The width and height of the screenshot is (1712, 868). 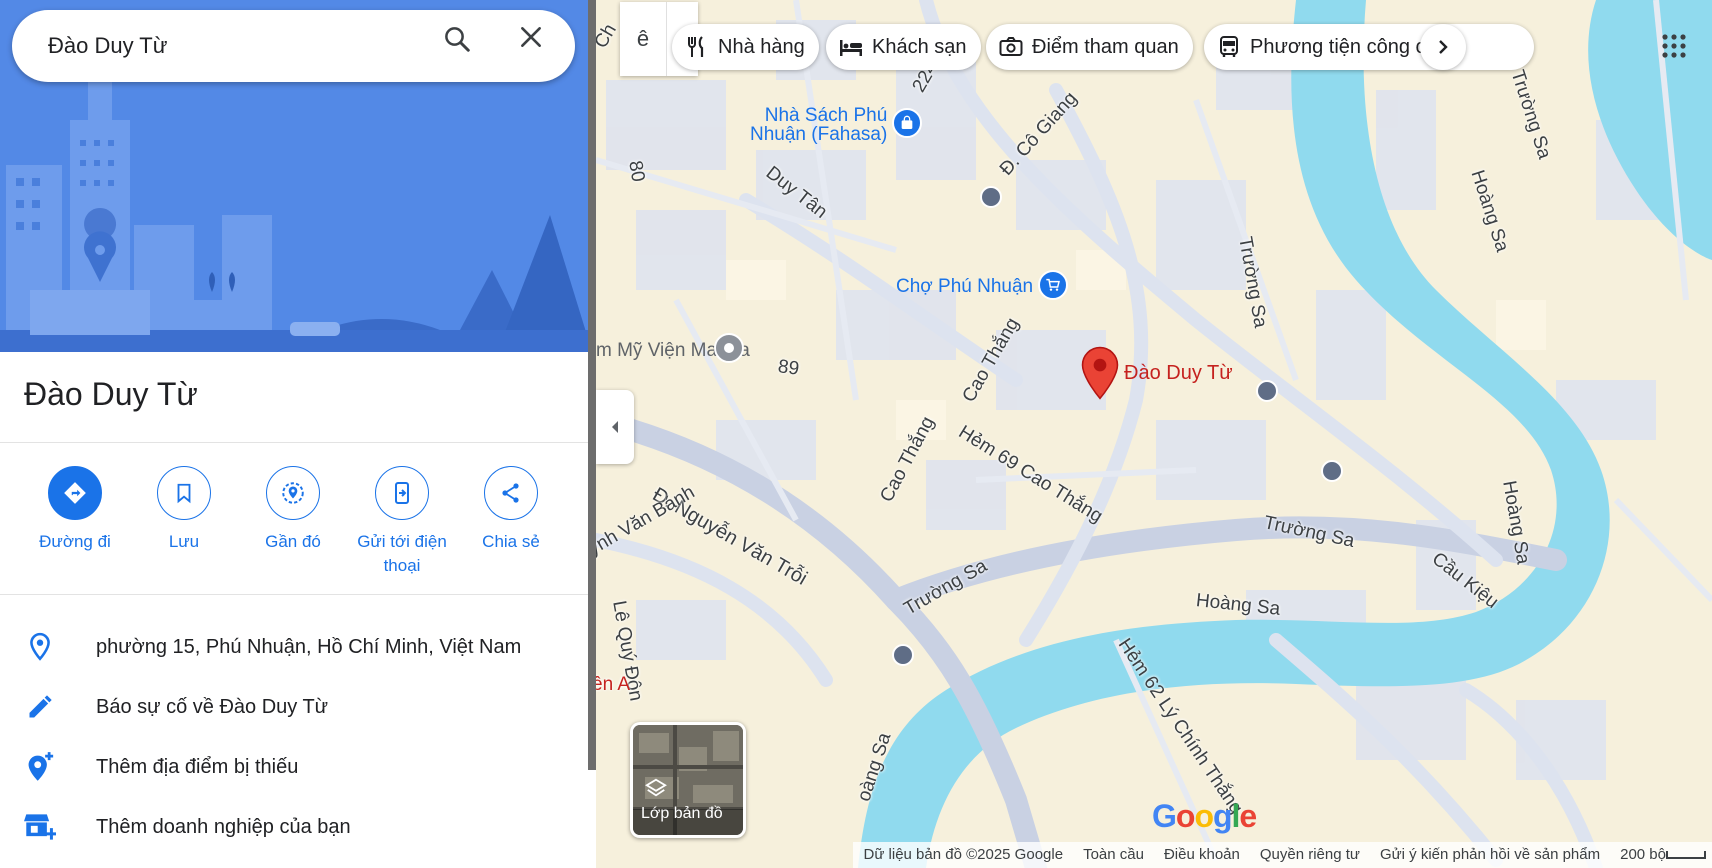 I want to click on chip-restaurants: Nhà hàng, so click(x=745, y=47).